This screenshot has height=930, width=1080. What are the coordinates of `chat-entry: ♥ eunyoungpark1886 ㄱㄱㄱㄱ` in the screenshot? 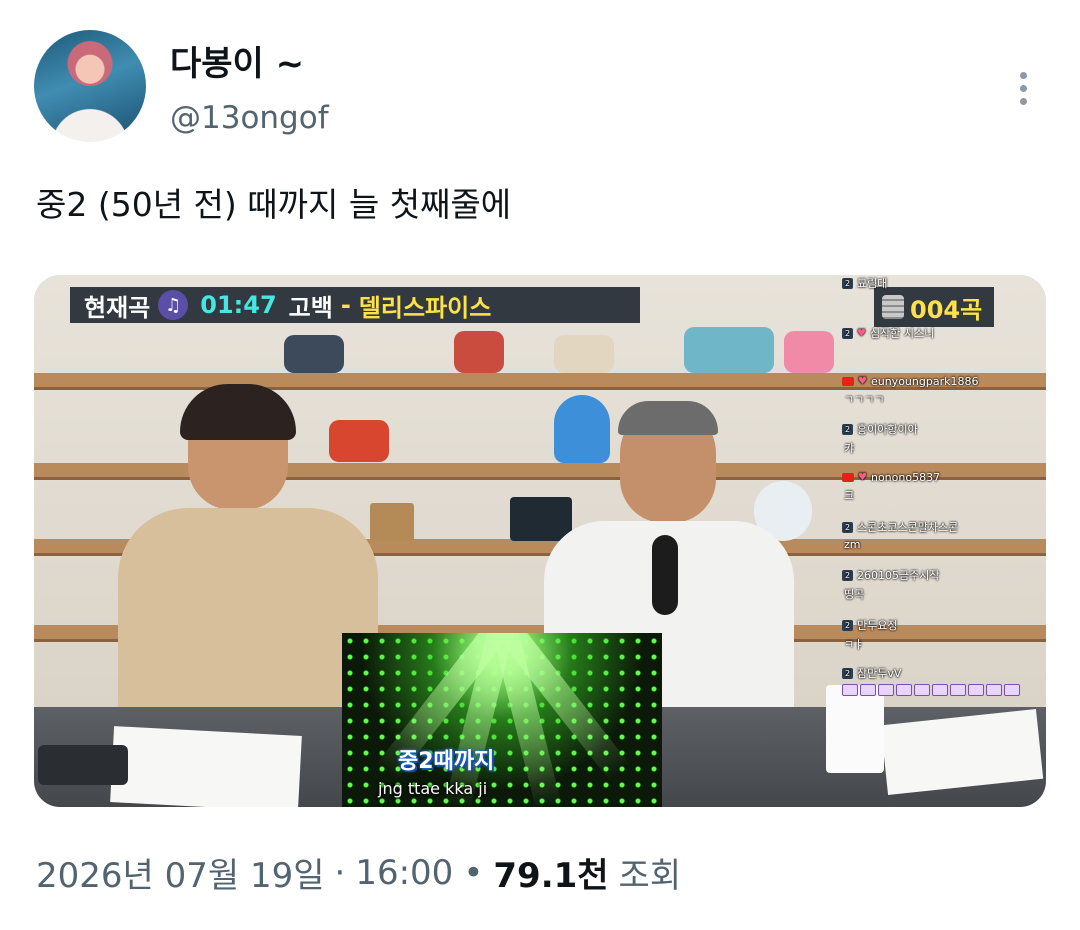 It's located at (942, 391).